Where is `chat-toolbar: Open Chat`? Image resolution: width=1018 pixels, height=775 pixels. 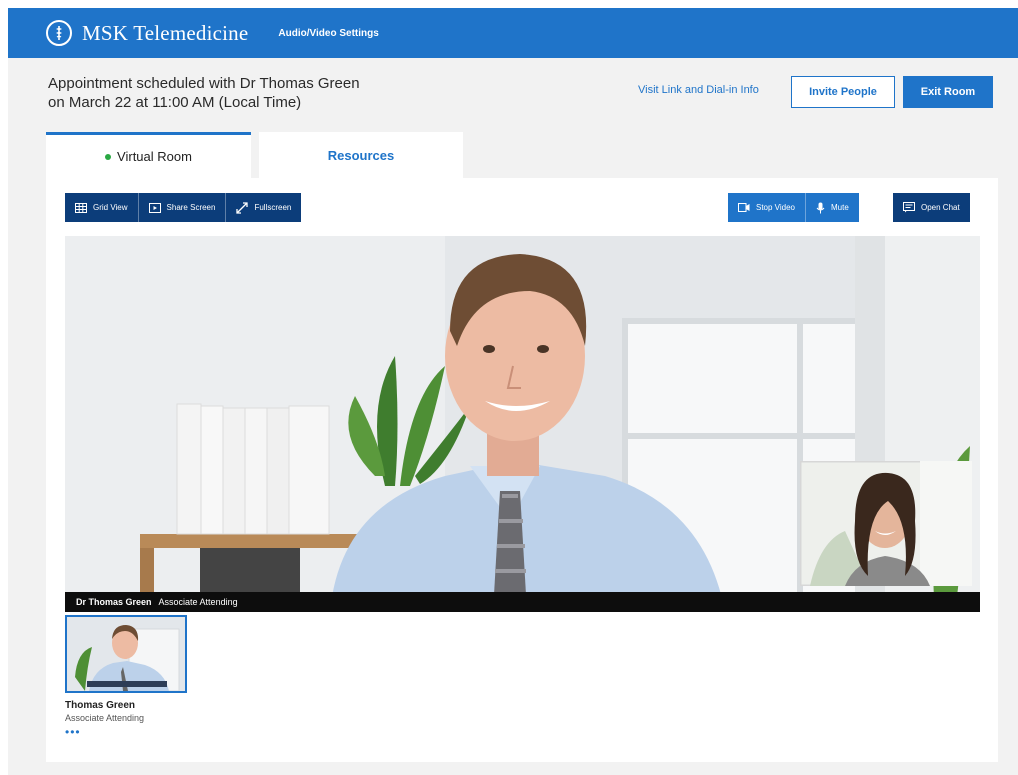
chat-toolbar: Open Chat is located at coordinates (931, 207).